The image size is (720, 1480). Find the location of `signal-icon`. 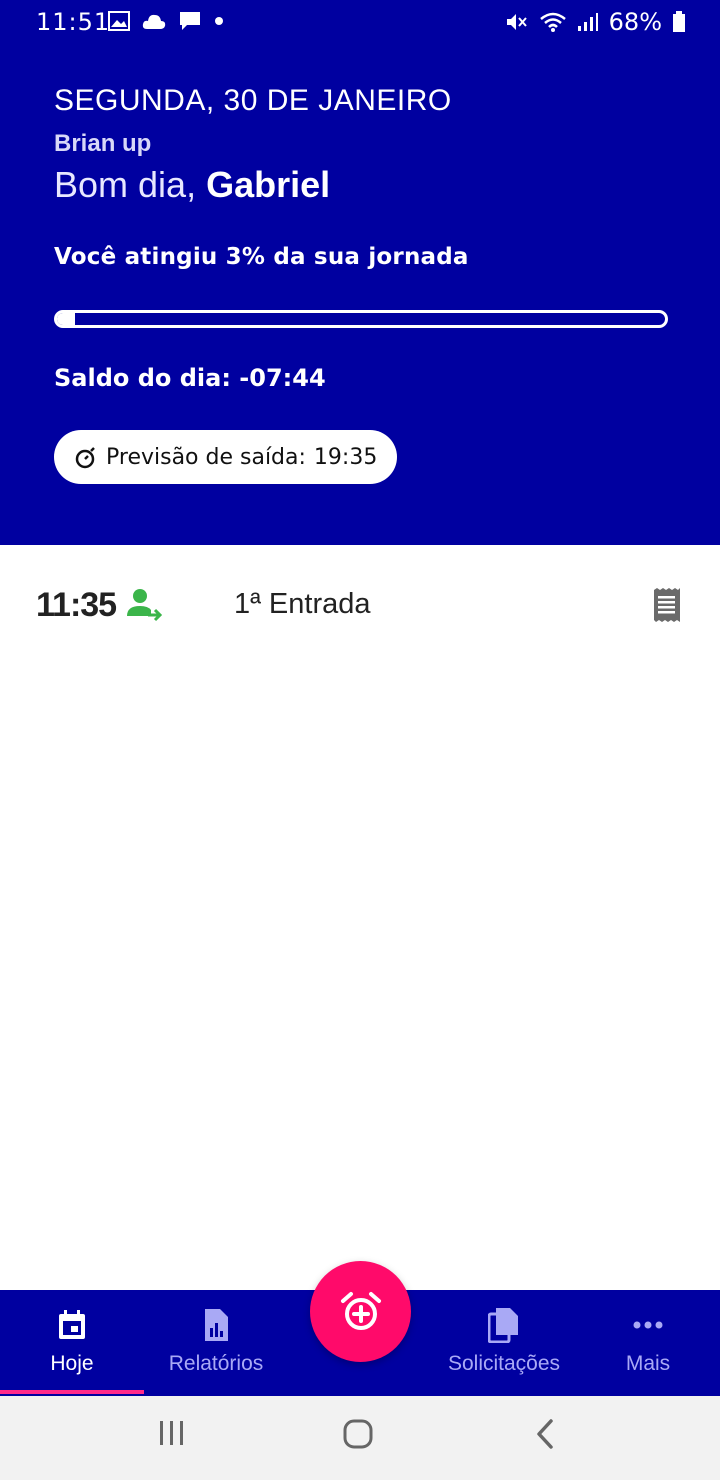

signal-icon is located at coordinates (587, 22).